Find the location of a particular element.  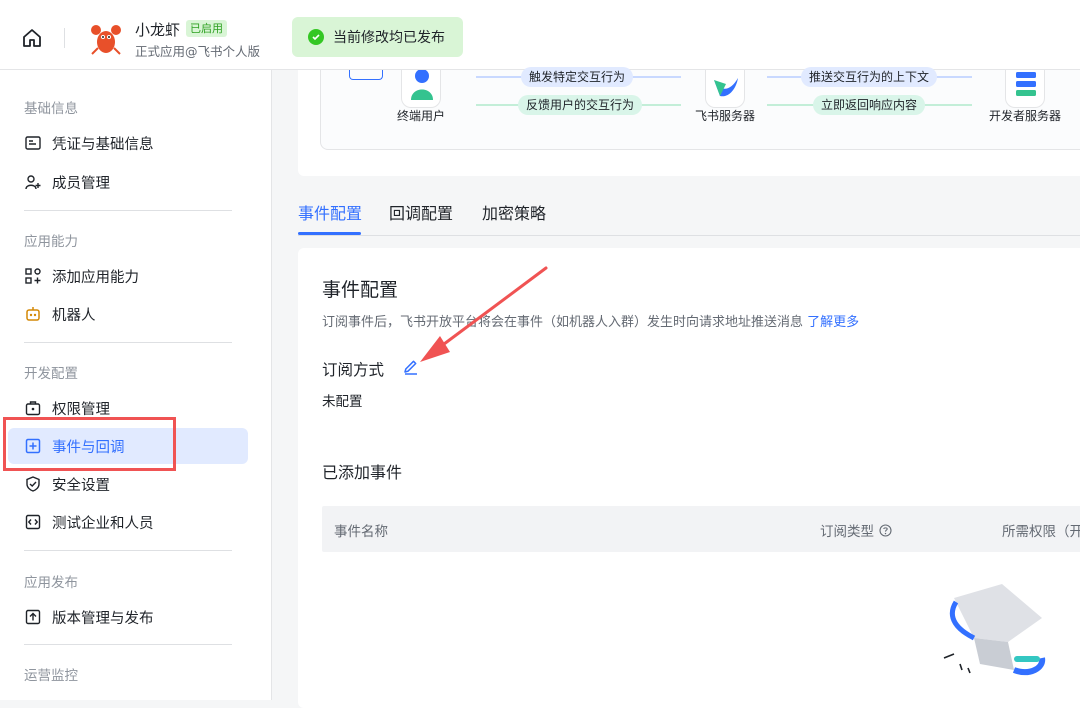

code-box-icon is located at coordinates (33, 522).